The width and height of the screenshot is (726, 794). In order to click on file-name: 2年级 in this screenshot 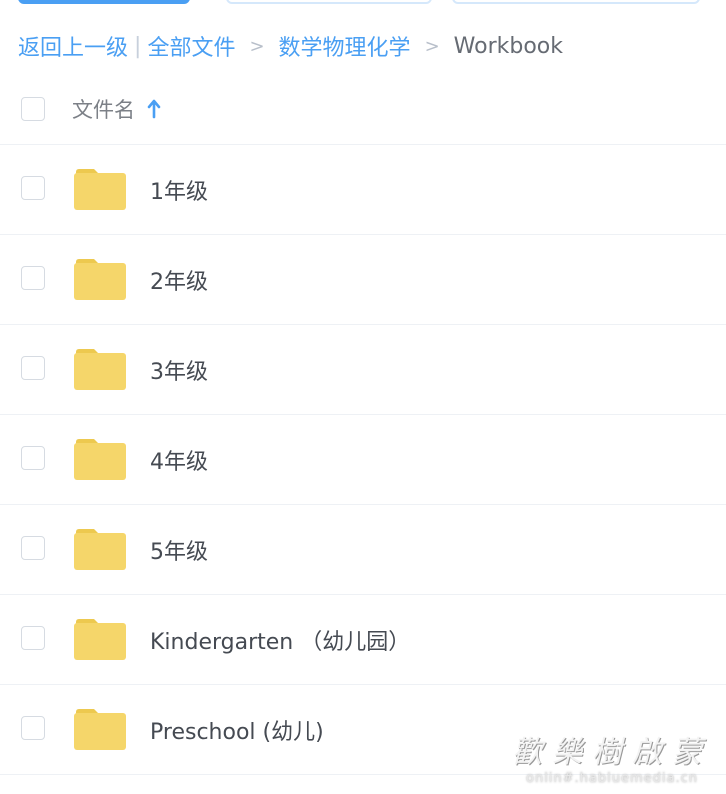, I will do `click(179, 280)`.